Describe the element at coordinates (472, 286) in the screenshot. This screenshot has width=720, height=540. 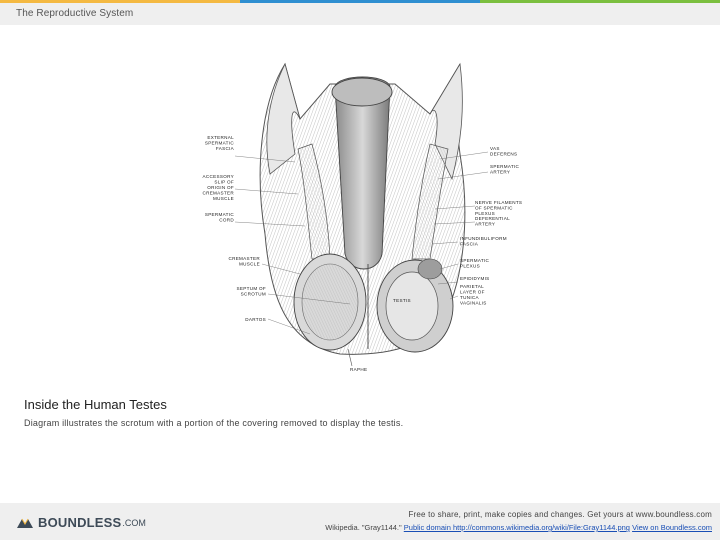
I see `label-right-7-line-0: PARIETAL` at that location.